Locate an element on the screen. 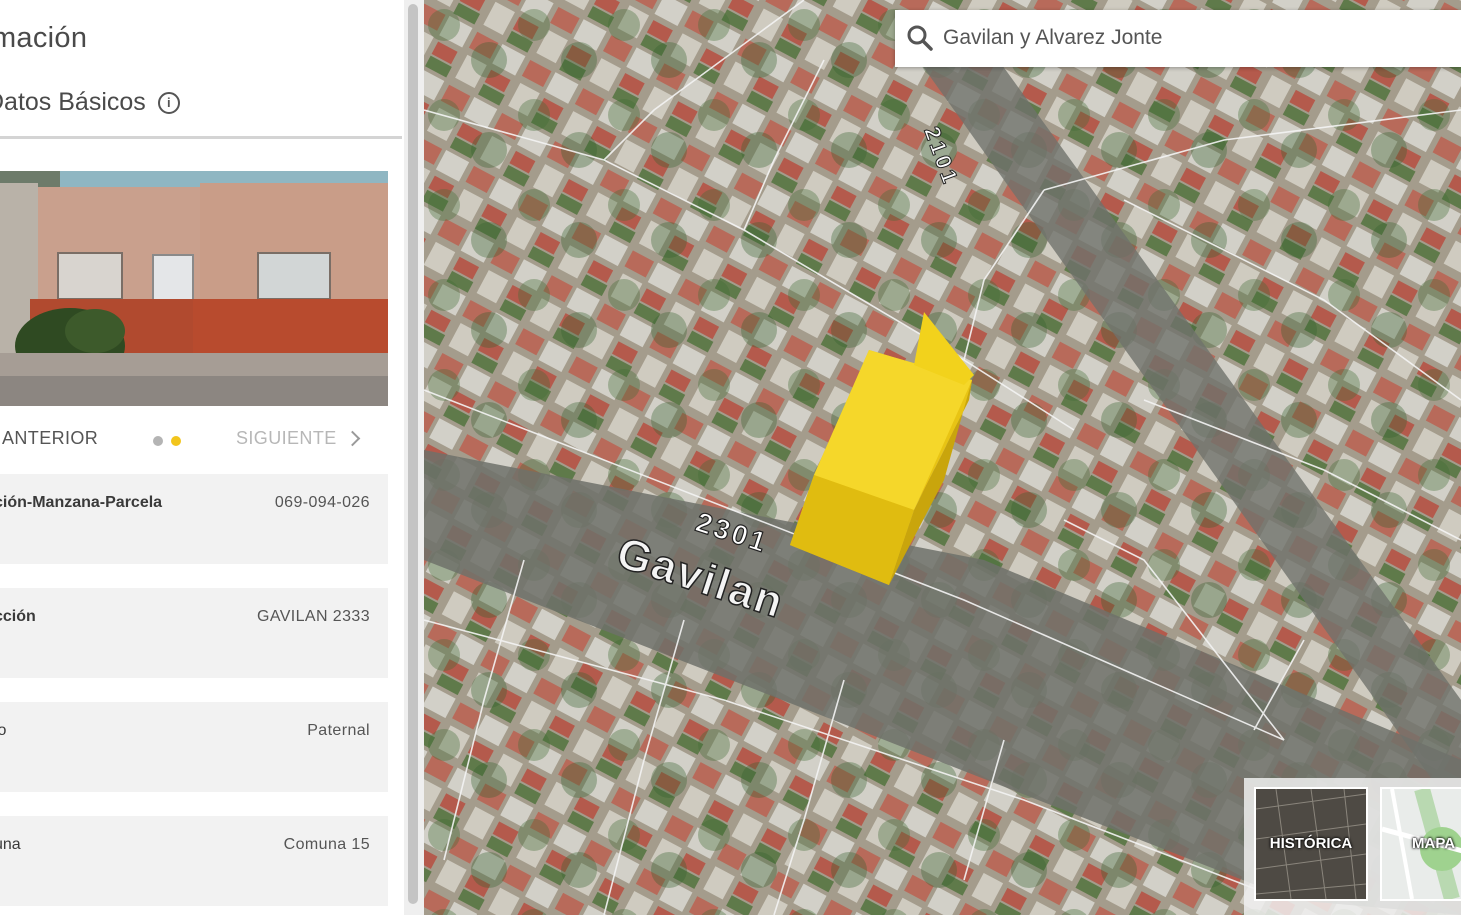  next-button-label: SIGUIENTE is located at coordinates (286, 438).